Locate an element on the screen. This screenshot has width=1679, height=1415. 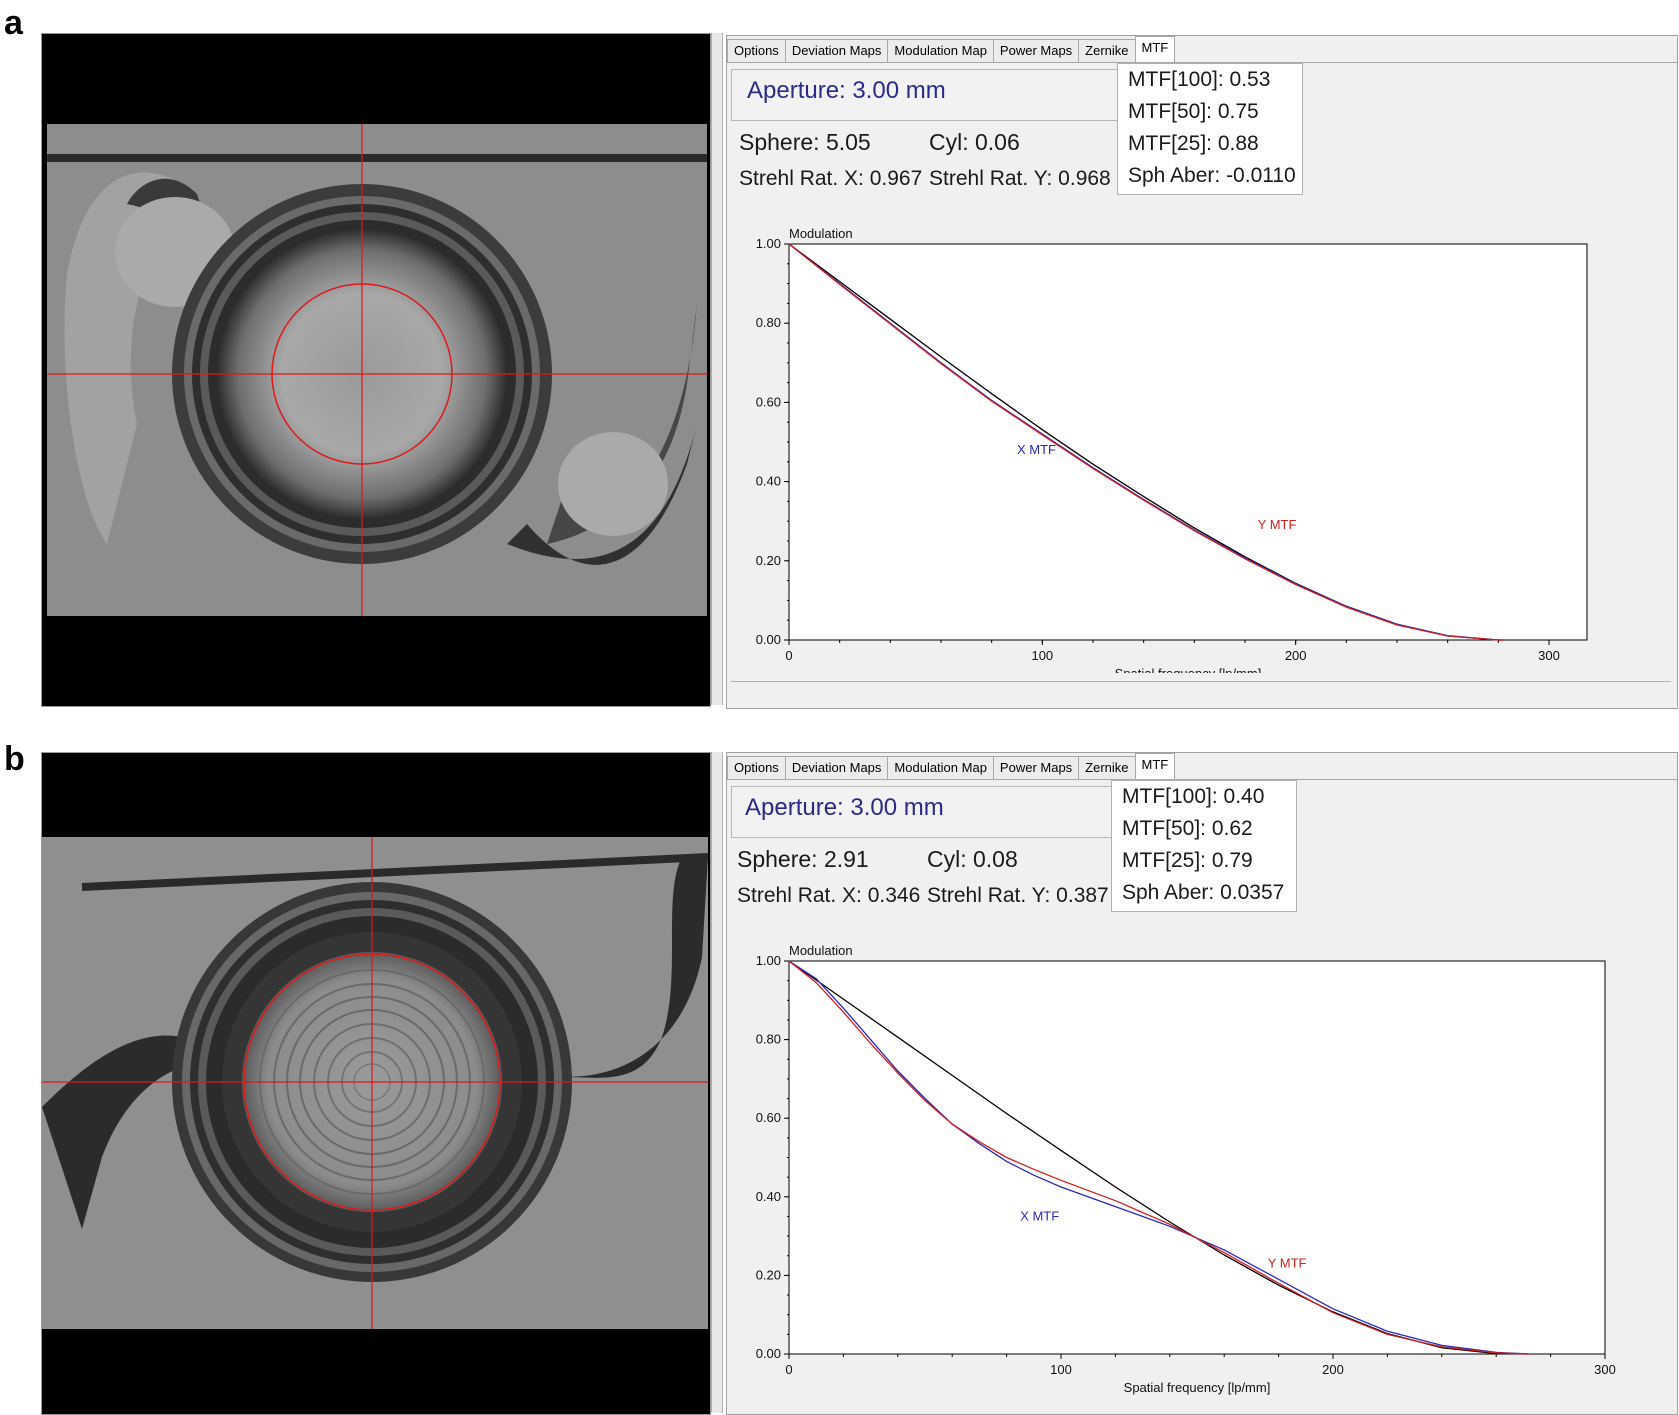
lens-image-b is located at coordinates (375, 1083).